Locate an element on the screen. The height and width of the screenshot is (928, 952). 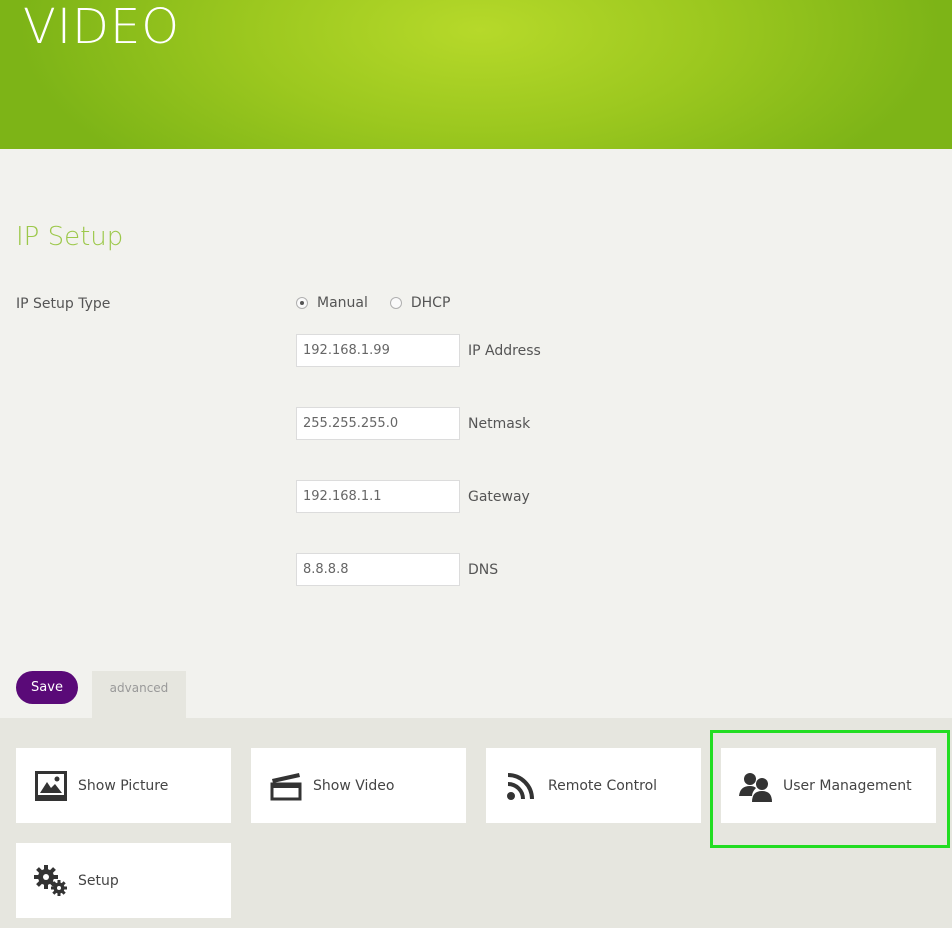
ip-address-row: IP Address is located at coordinates (418, 350).